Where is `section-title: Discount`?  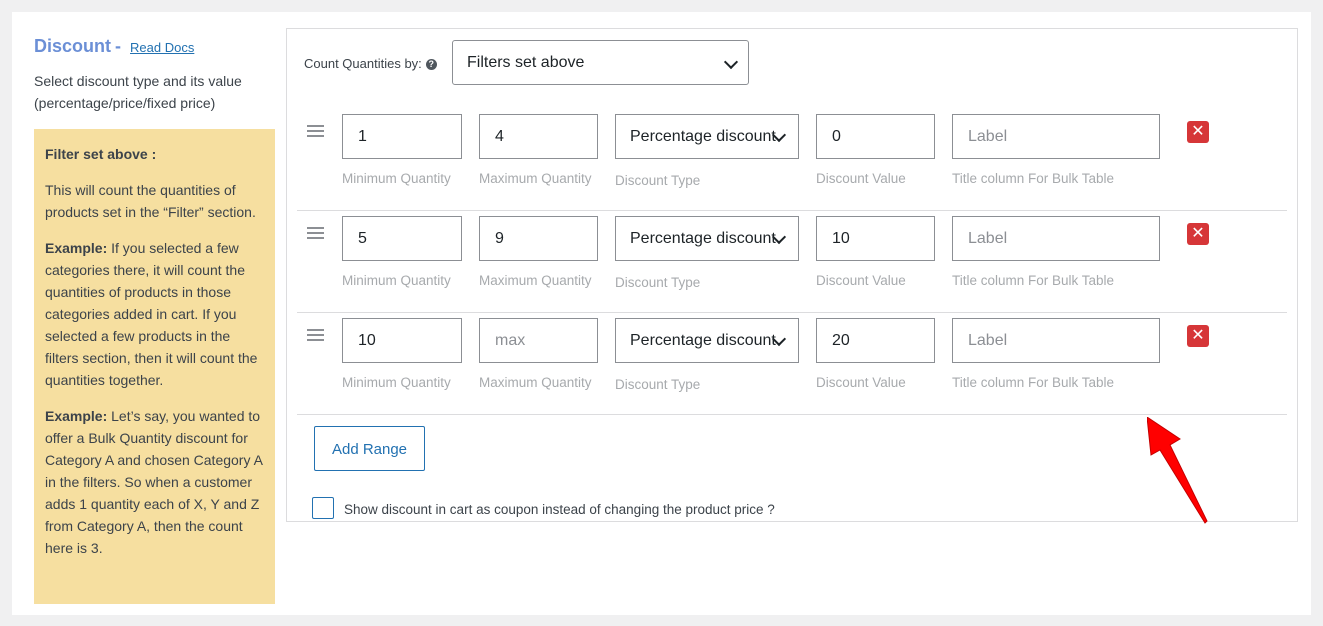
section-title: Discount is located at coordinates (73, 46).